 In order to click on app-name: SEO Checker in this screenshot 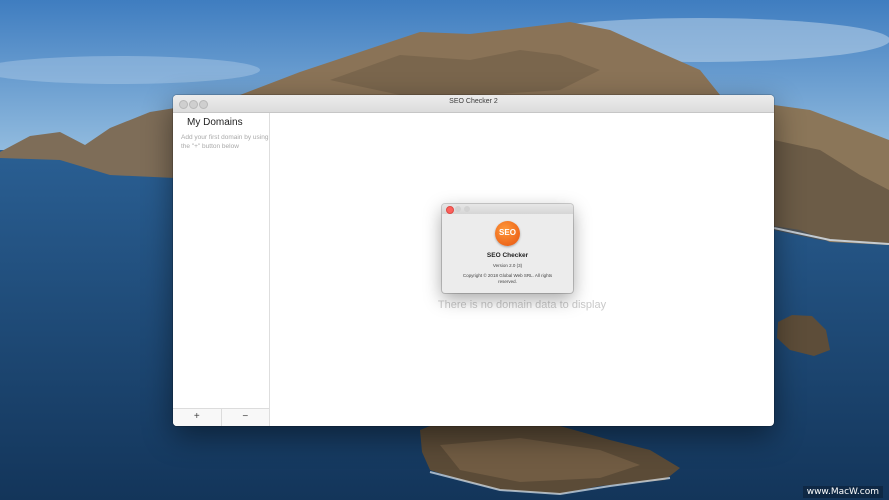, I will do `click(507, 255)`.